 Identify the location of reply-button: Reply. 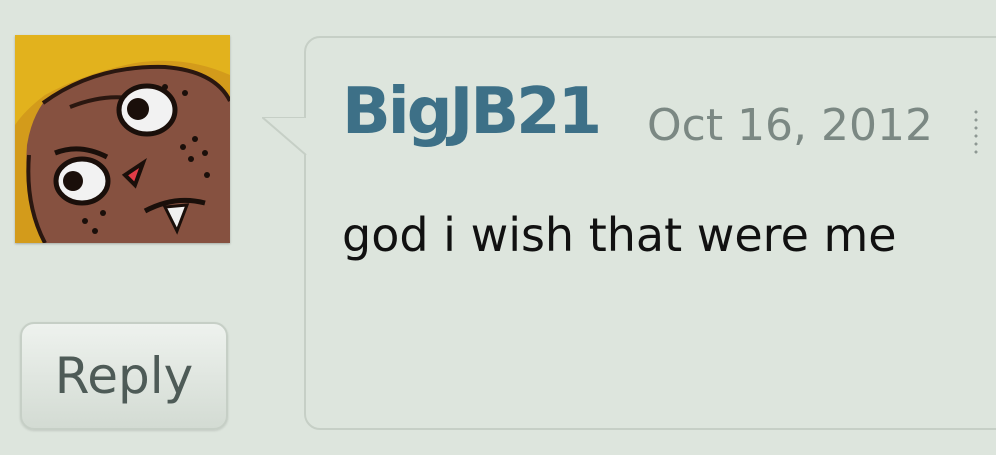
(124, 376).